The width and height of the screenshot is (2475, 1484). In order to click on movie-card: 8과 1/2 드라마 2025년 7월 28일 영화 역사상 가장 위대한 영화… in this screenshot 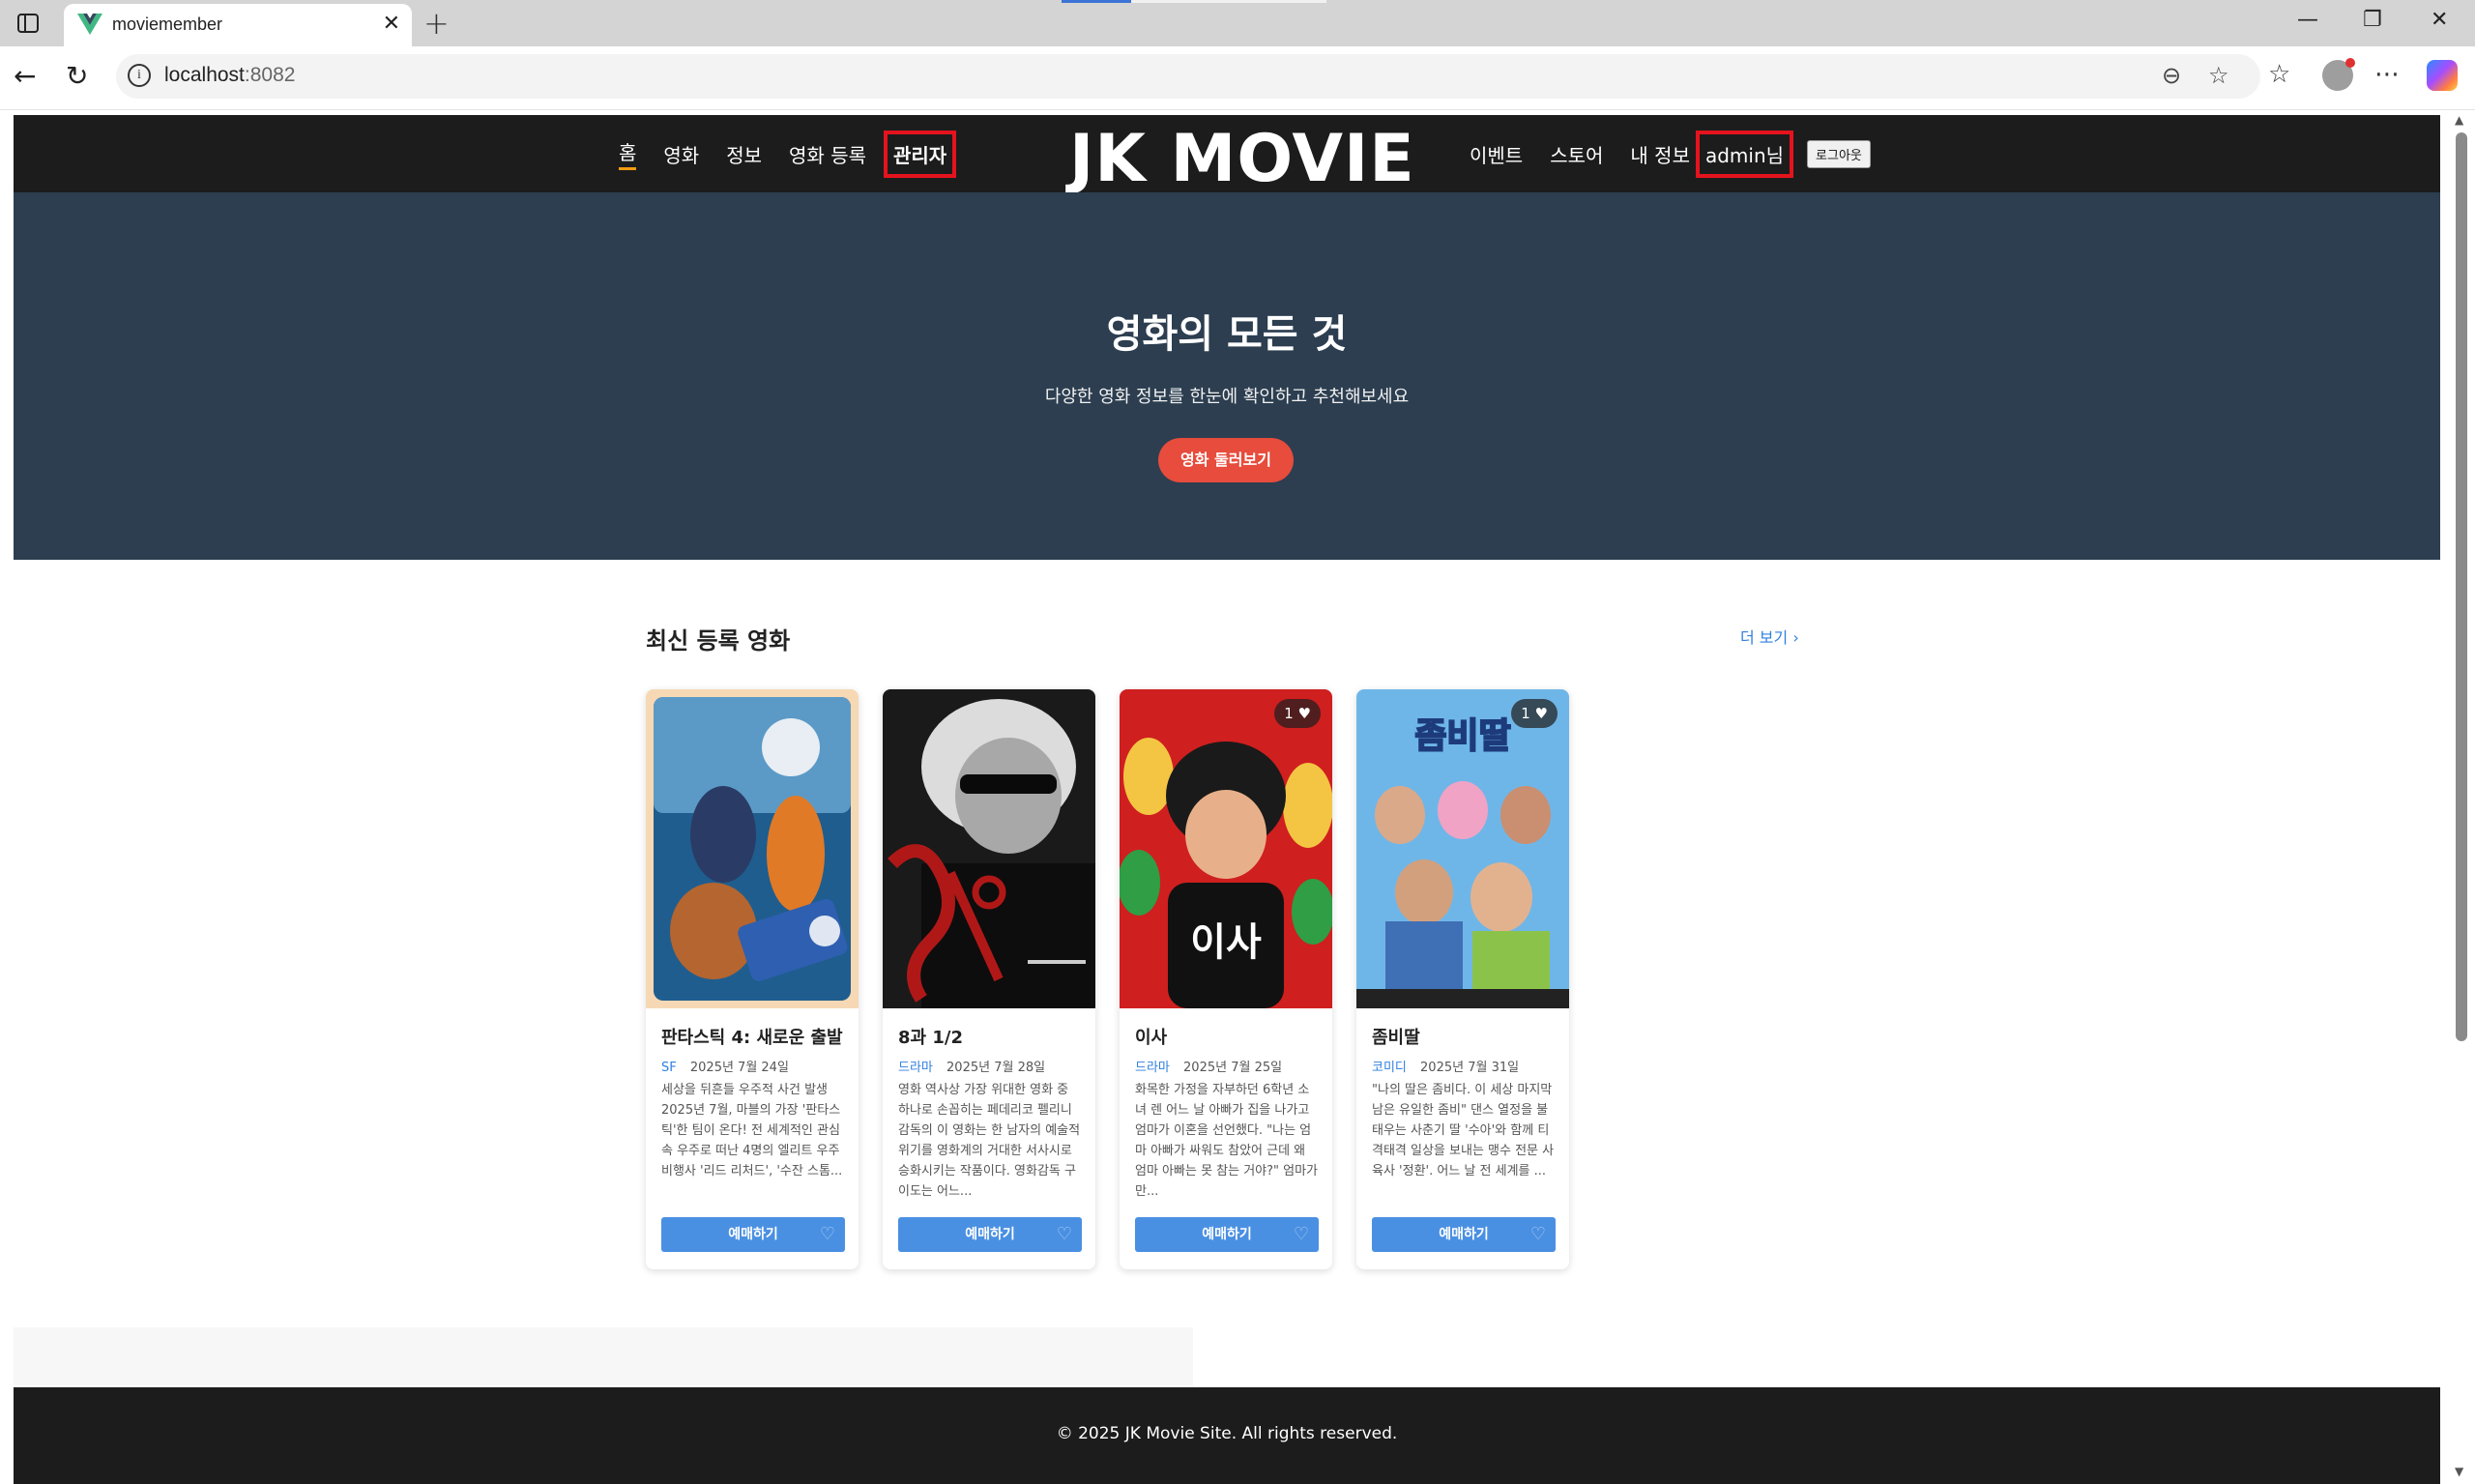, I will do `click(989, 979)`.